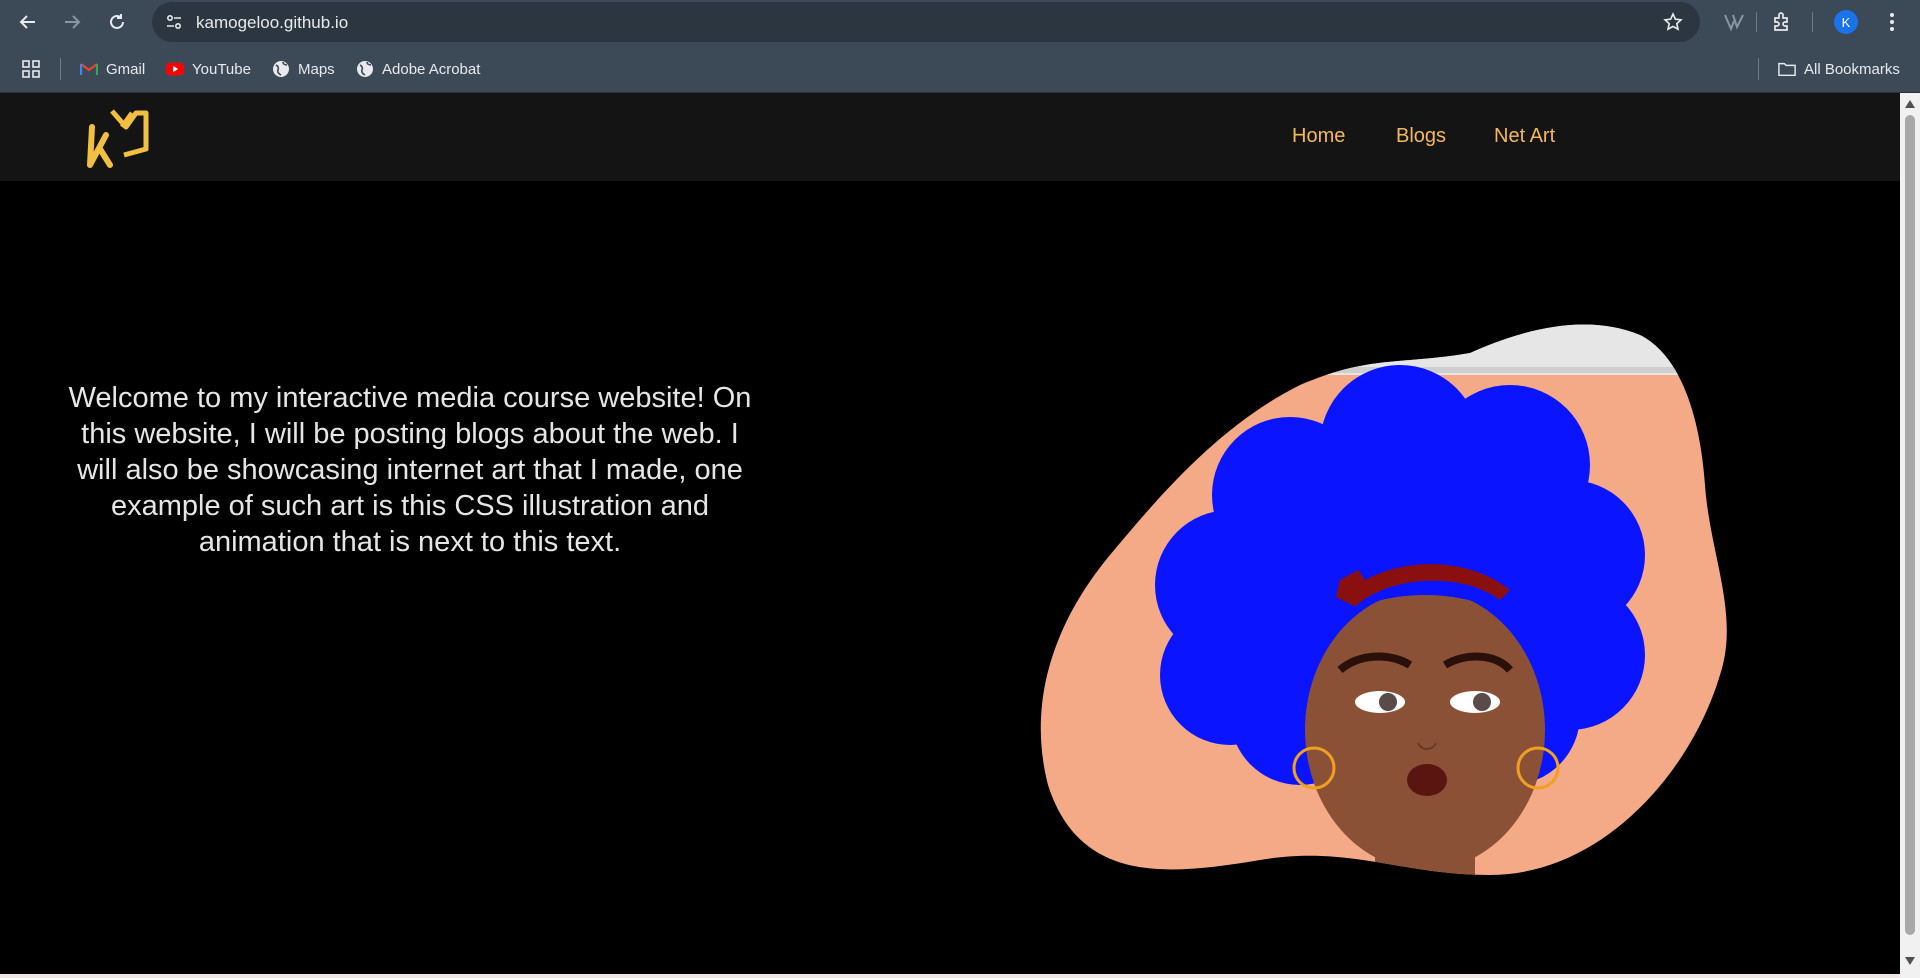  Describe the element at coordinates (926, 22) in the screenshot. I see `address-bar: kamogeloo.github.io` at that location.